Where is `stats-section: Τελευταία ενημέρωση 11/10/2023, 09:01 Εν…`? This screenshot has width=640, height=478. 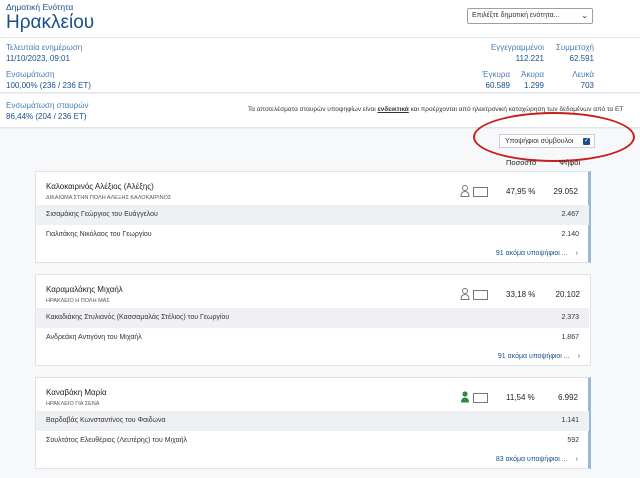 stats-section: Τελευταία ενημέρωση 11/10/2023, 09:01 Εν… is located at coordinates (320, 65).